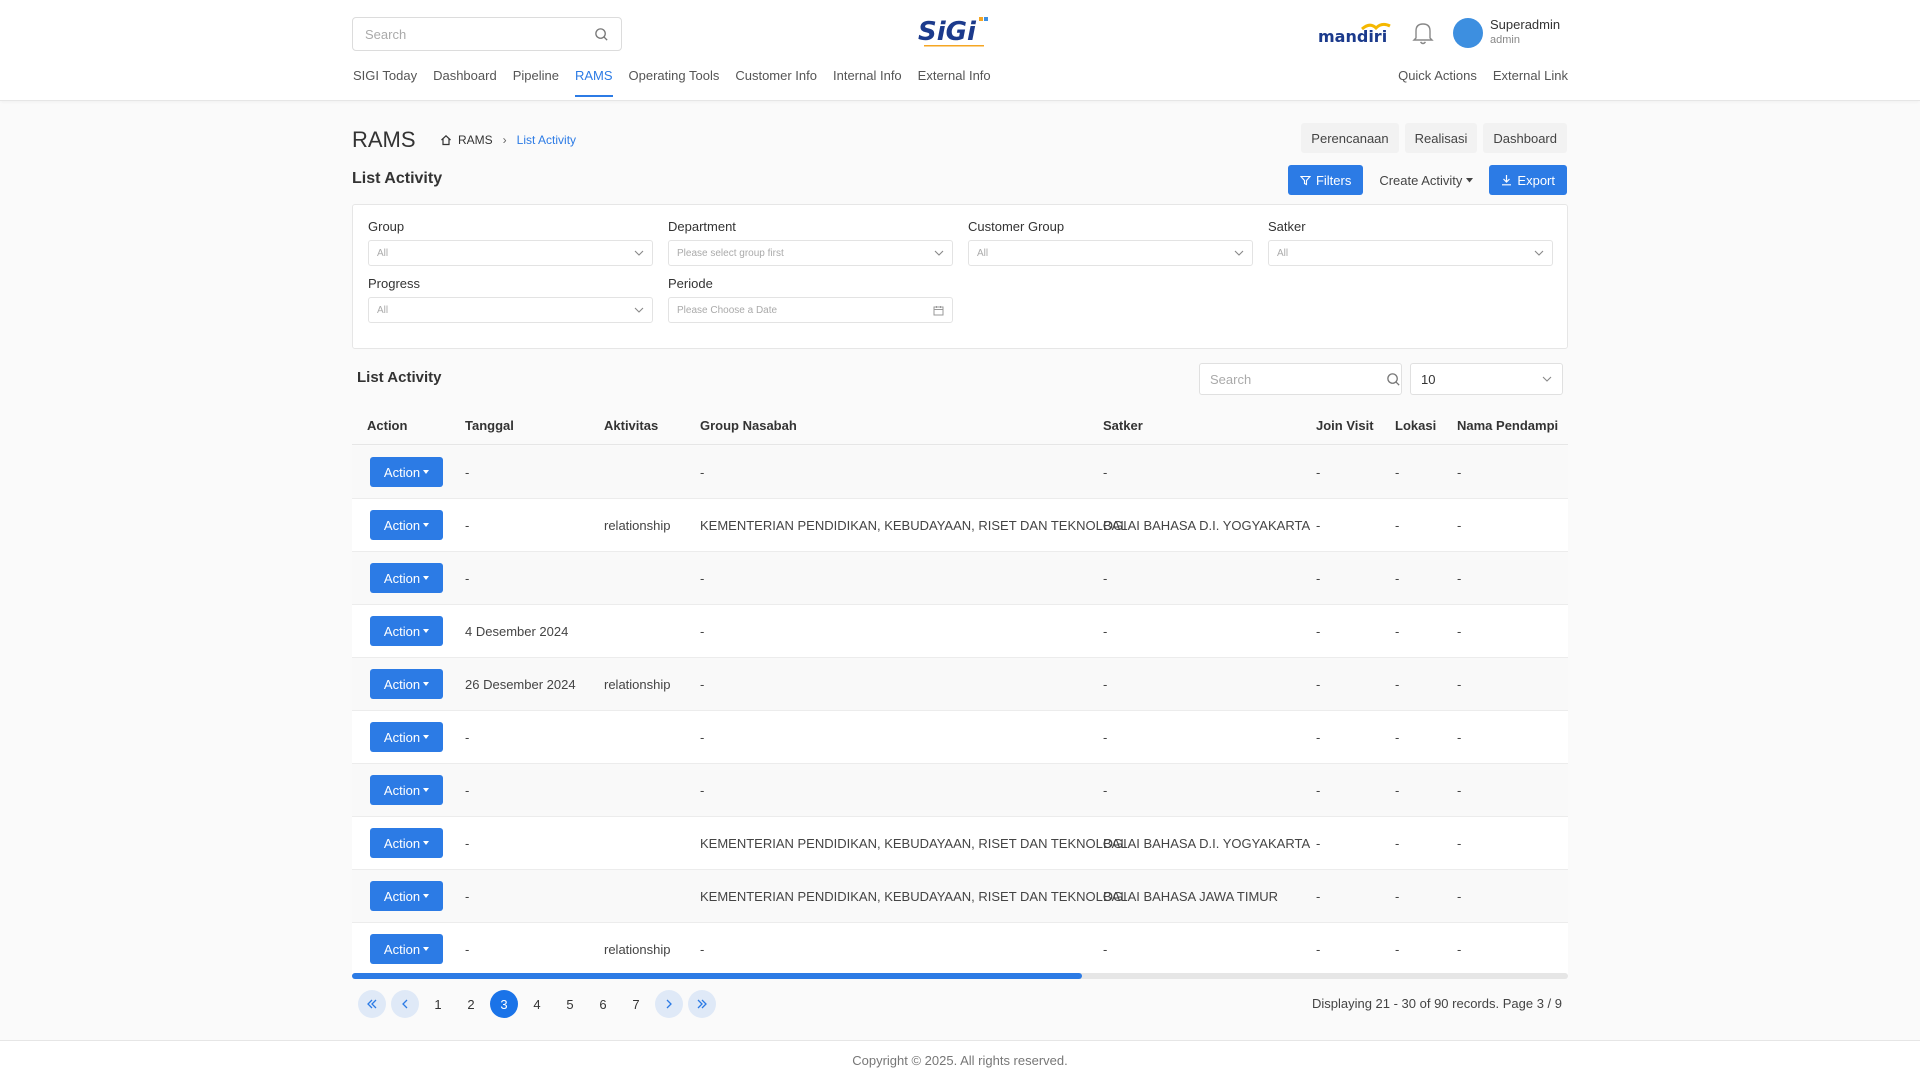  I want to click on export-button: Export, so click(1528, 180).